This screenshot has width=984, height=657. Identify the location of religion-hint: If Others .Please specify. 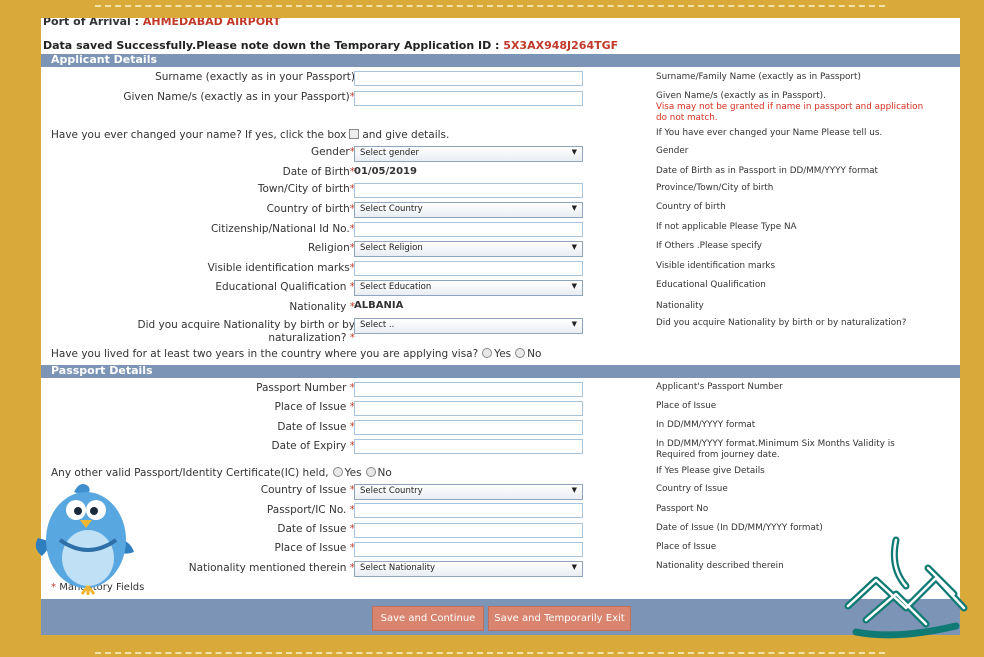
(709, 246).